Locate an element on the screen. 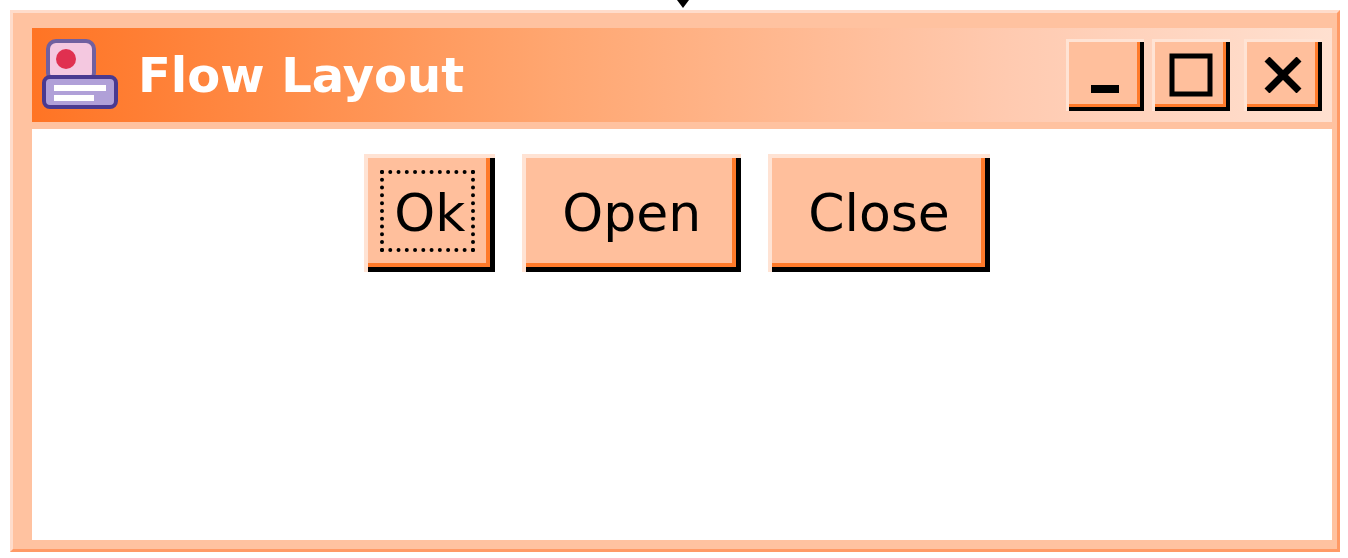 This screenshot has width=1348, height=558. maximize-button is located at coordinates (1191, 75).